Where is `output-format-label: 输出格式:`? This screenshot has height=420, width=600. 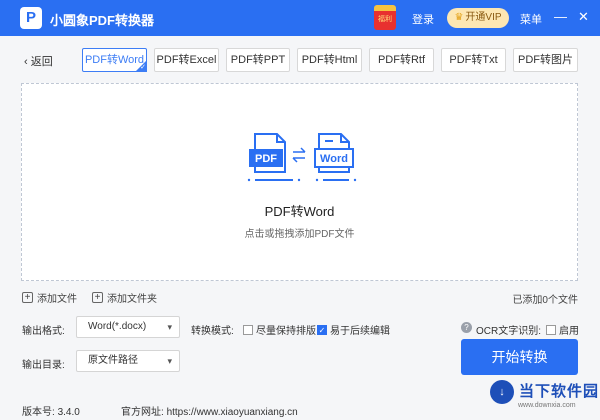 output-format-label: 输出格式: is located at coordinates (43, 331).